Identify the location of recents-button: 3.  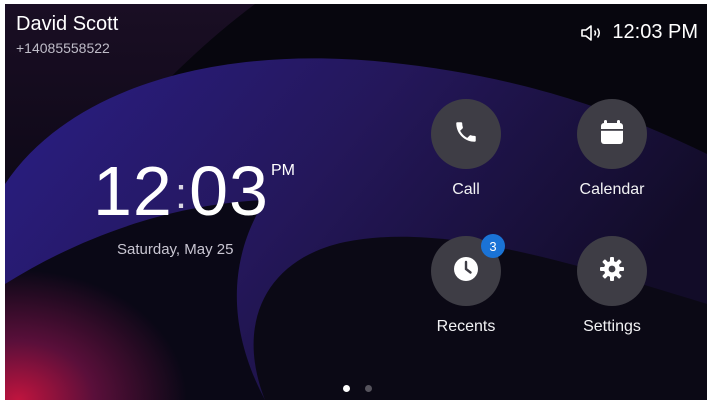
(468, 270).